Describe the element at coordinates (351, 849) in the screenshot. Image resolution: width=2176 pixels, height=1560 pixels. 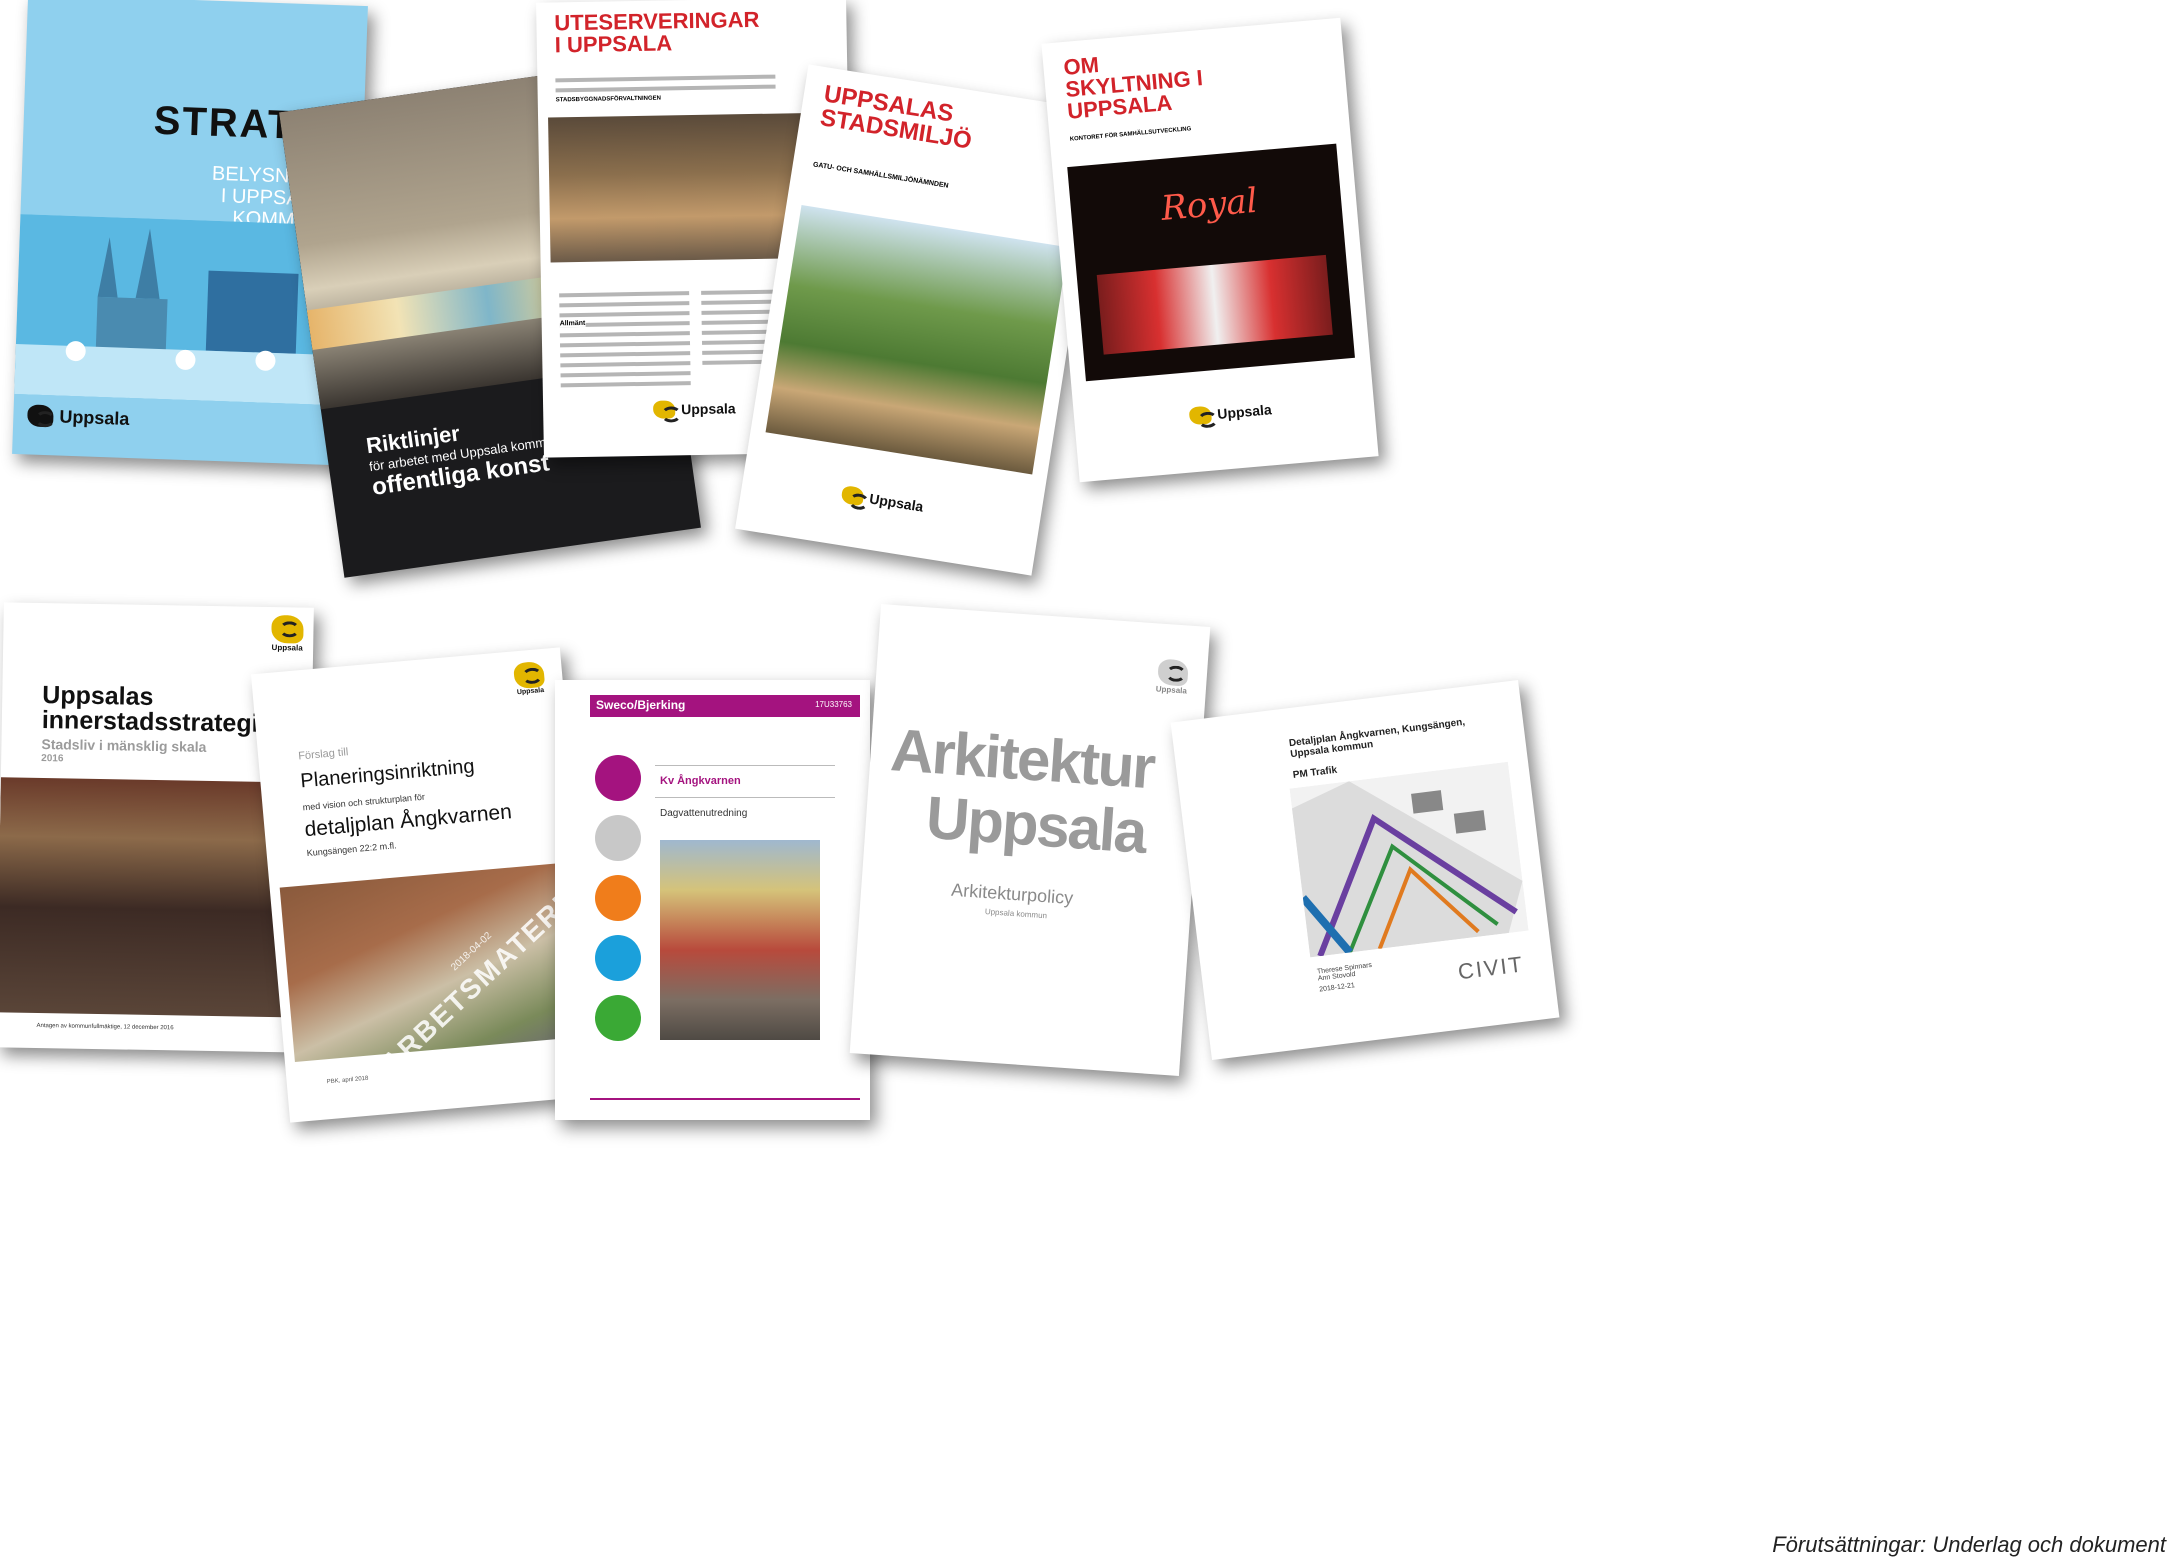
I see `doc7-place: Kungsängen 22:2 m.fl.` at that location.